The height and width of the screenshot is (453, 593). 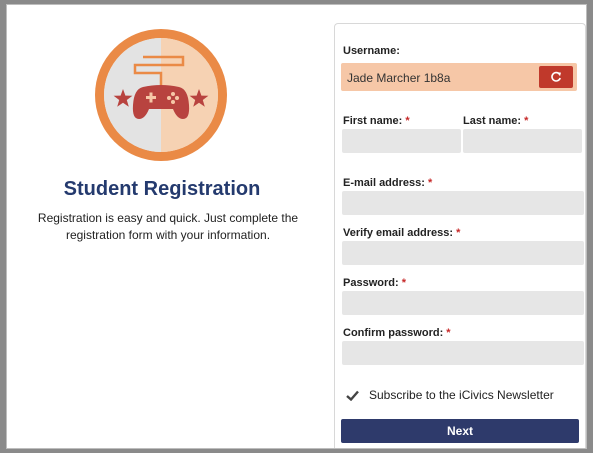 What do you see at coordinates (162, 189) in the screenshot?
I see `page-title: Student Registration` at bounding box center [162, 189].